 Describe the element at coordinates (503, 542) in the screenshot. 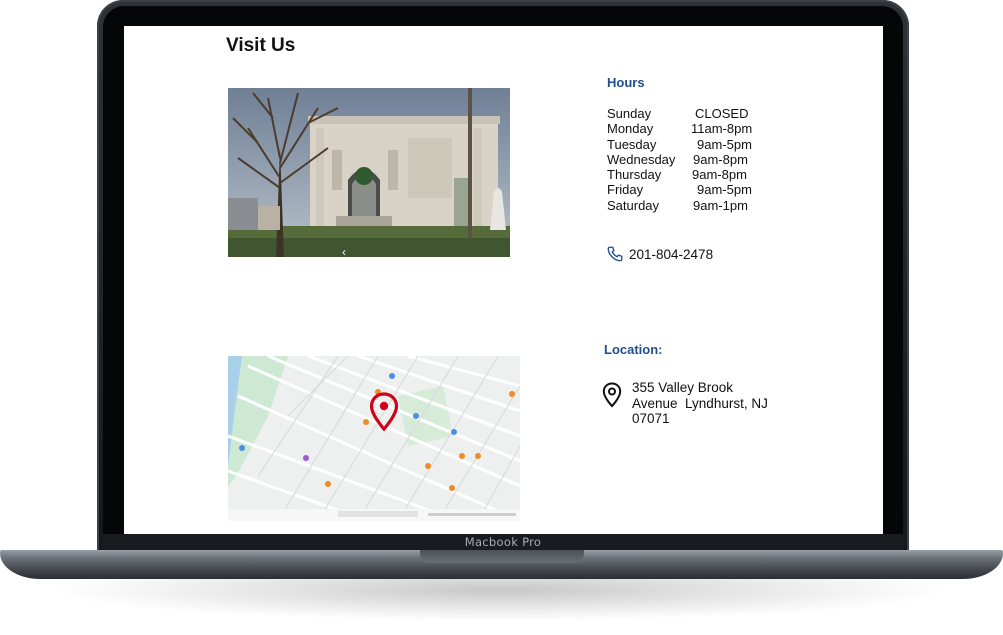

I see `device-label: Macbook Pro` at that location.